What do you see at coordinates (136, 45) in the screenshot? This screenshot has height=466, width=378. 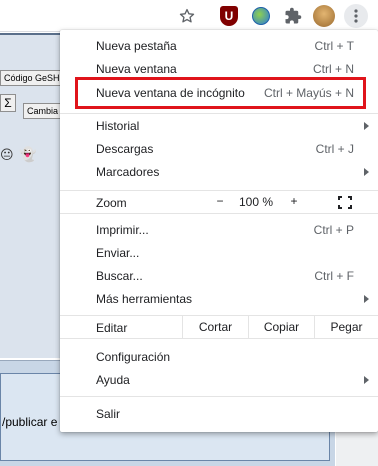 I see `menu-item-label: Nueva pestaña` at bounding box center [136, 45].